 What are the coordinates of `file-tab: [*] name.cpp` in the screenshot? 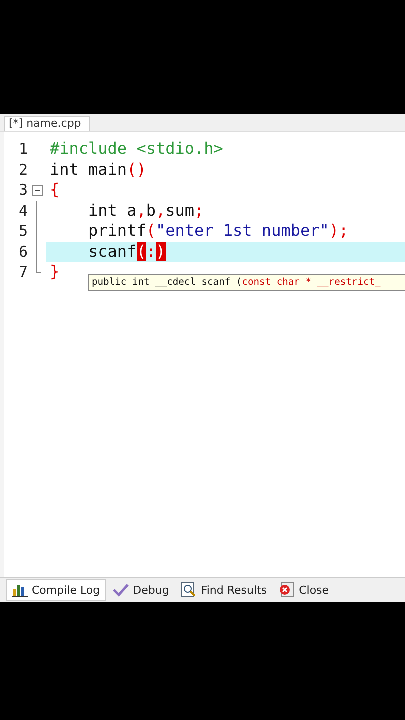 It's located at (47, 123).